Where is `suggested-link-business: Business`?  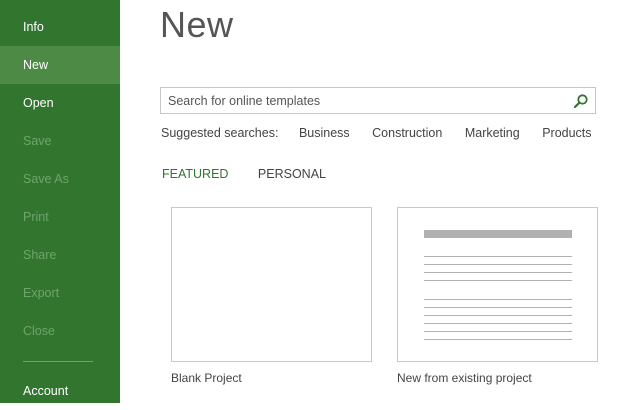 suggested-link-business: Business is located at coordinates (324, 133).